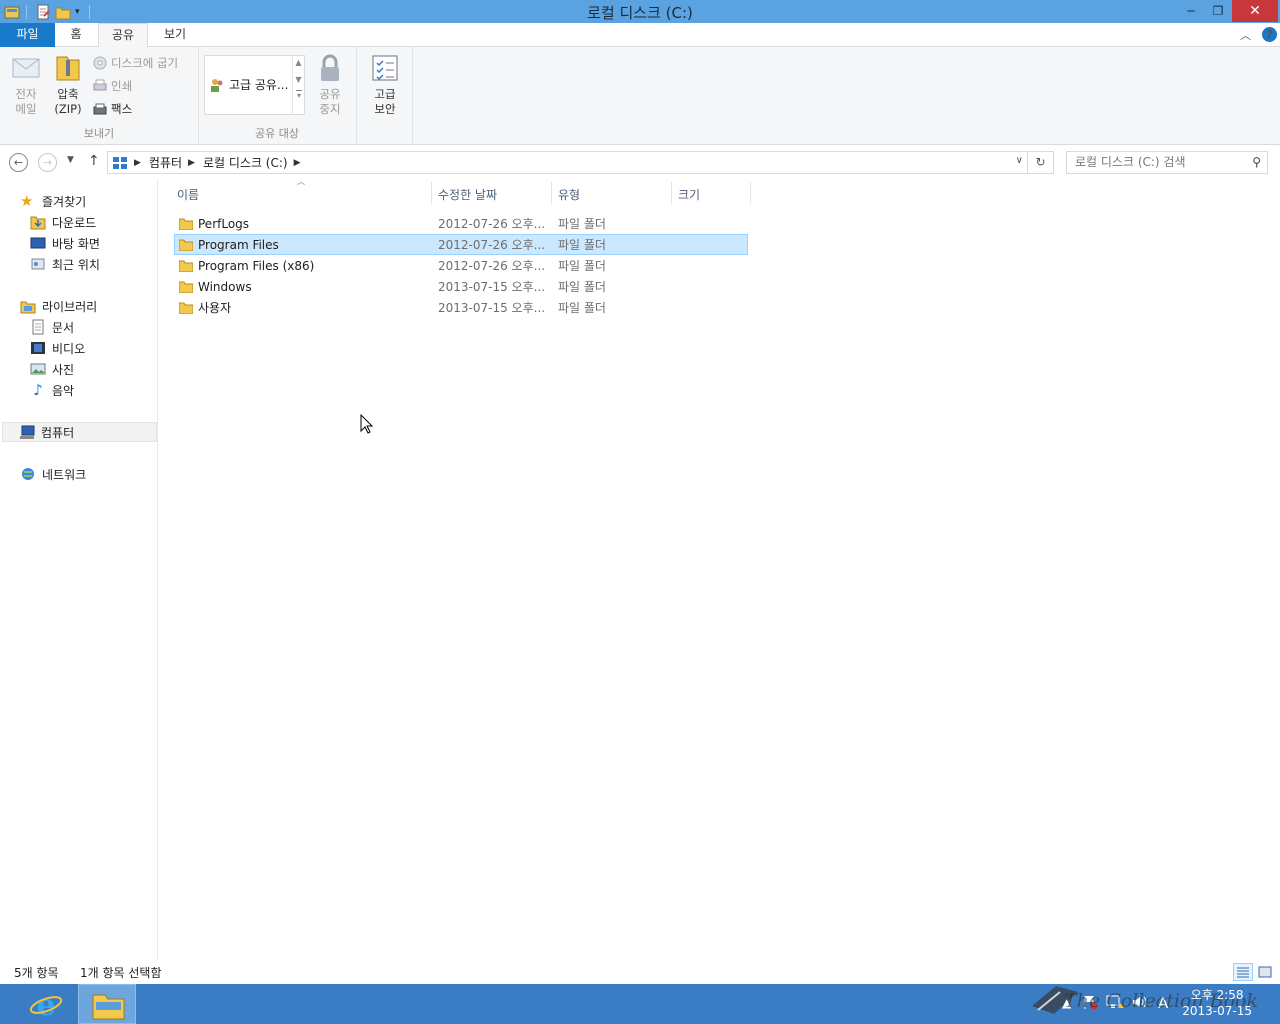 The height and width of the screenshot is (1024, 1280). What do you see at coordinates (76, 35) in the screenshot?
I see `tab-home: 홈` at bounding box center [76, 35].